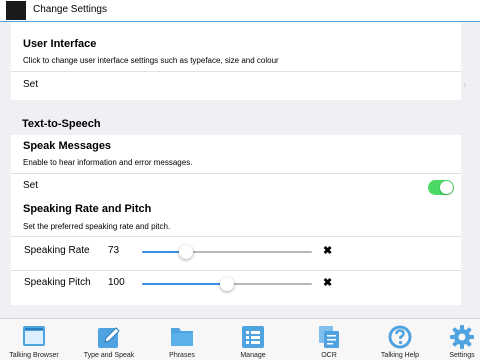  I want to click on chevron-right-icon: ›, so click(465, 85).